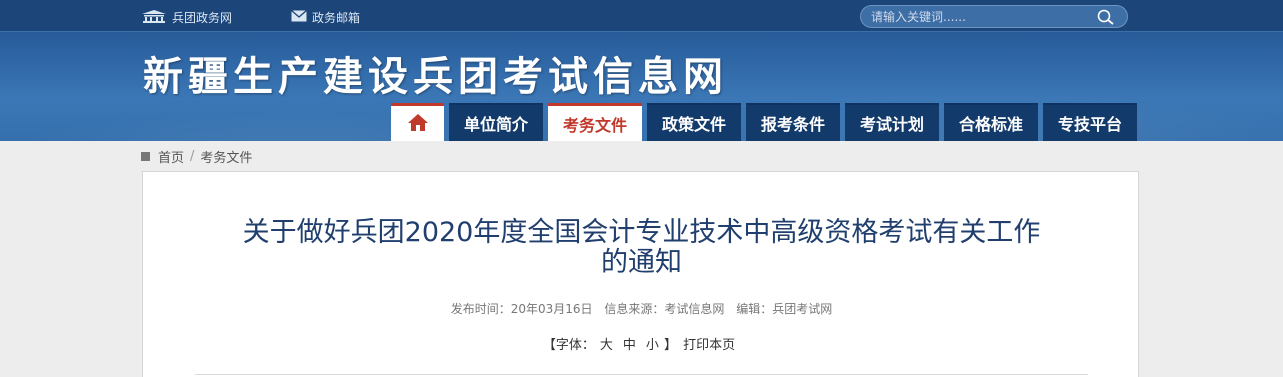 Image resolution: width=1283 pixels, height=377 pixels. I want to click on main-nav: 单位简介 考务文件 政策文件 报考条件 考试计划 合格标准 专技平台, so click(766, 122).